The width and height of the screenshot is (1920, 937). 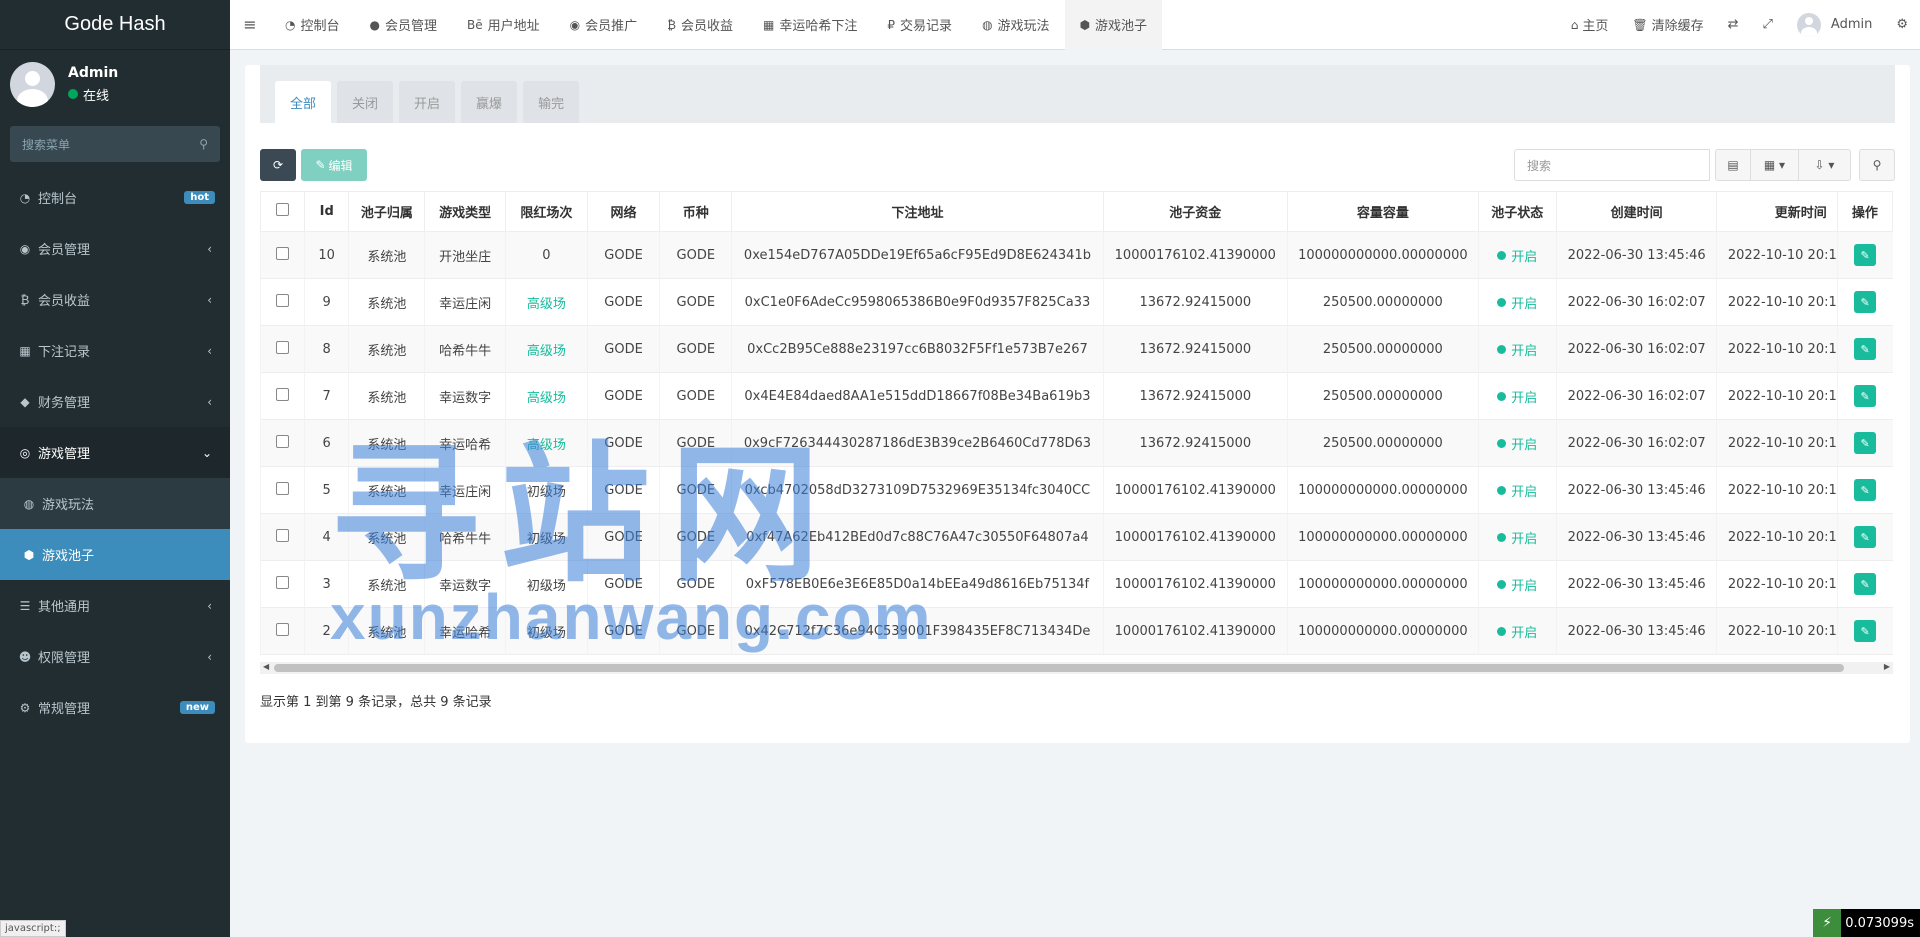 I want to click on tab-transactions: ₽ 交易记录, so click(x=919, y=25).